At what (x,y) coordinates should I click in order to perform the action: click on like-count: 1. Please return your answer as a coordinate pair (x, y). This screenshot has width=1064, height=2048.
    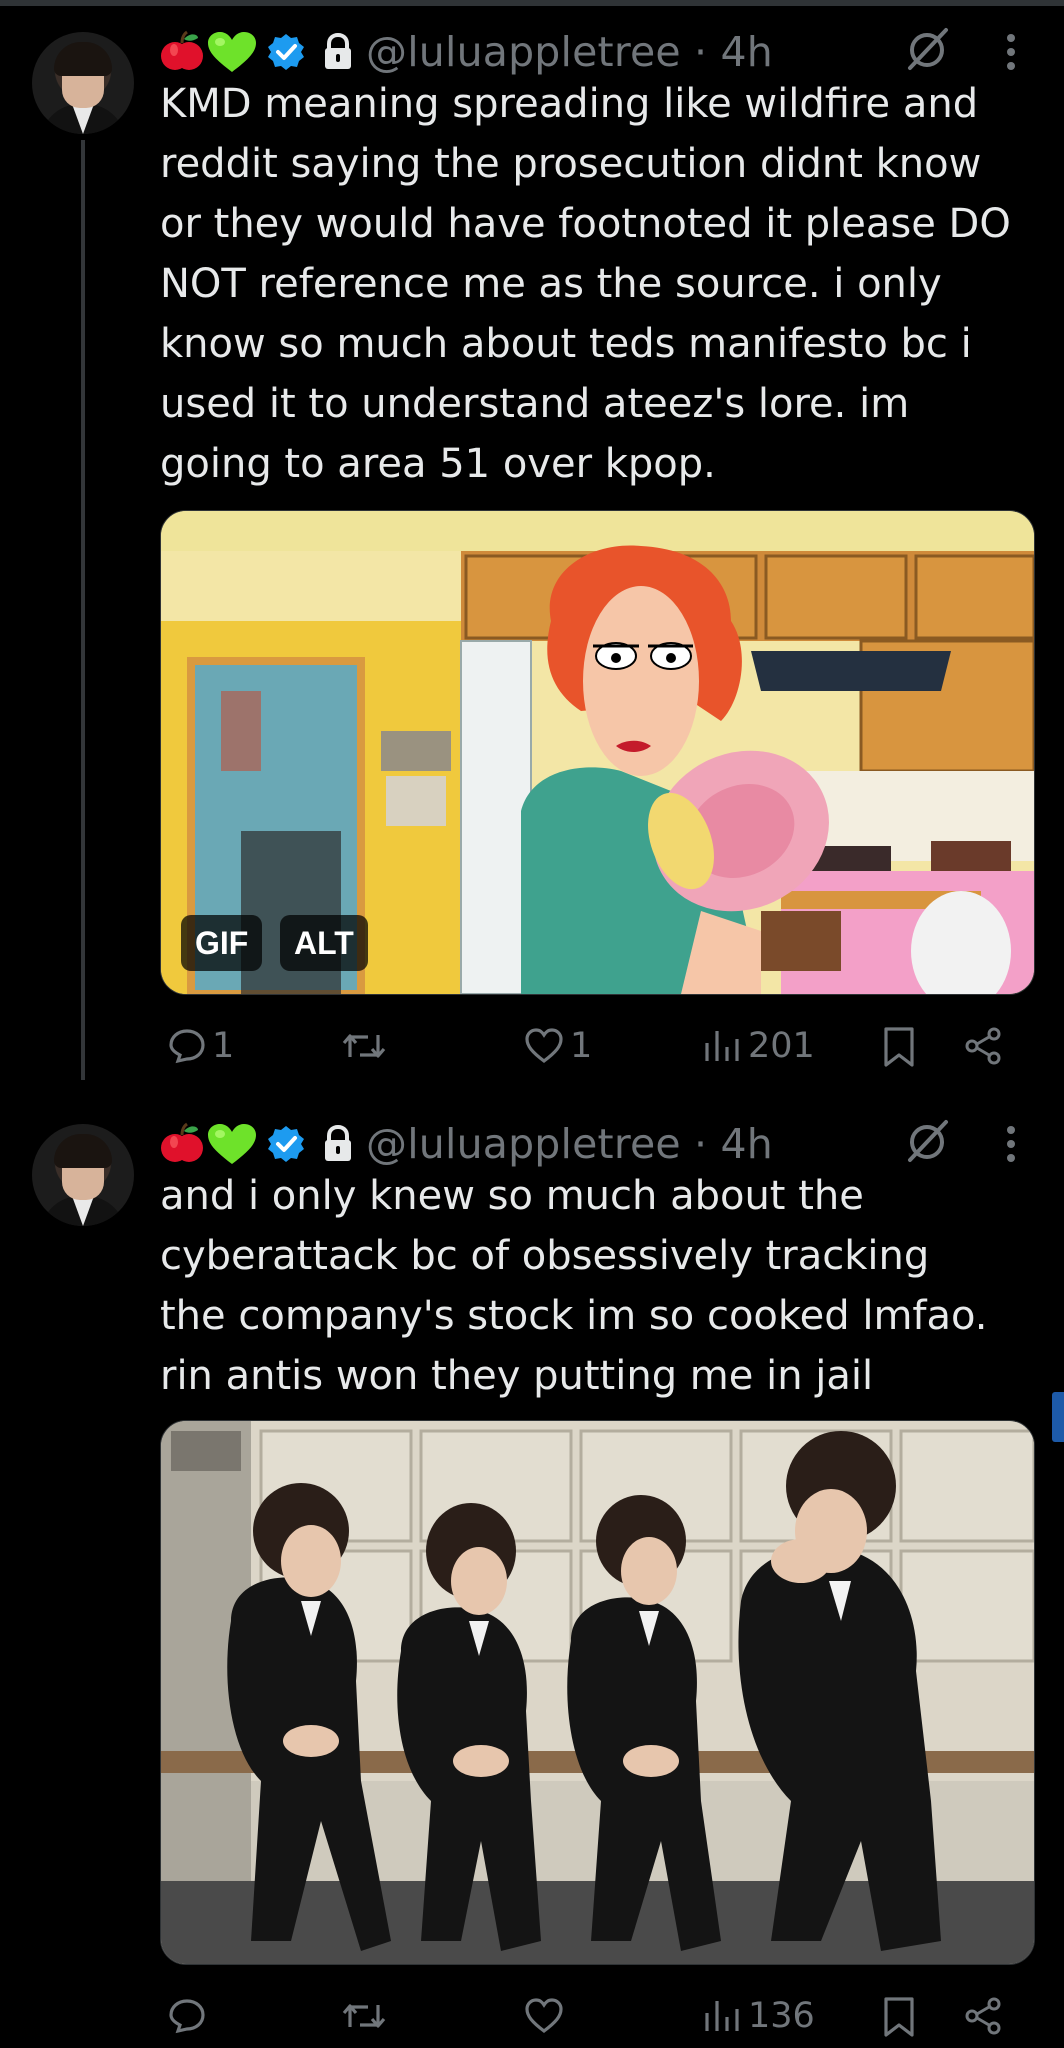
    Looking at the image, I should click on (581, 1046).